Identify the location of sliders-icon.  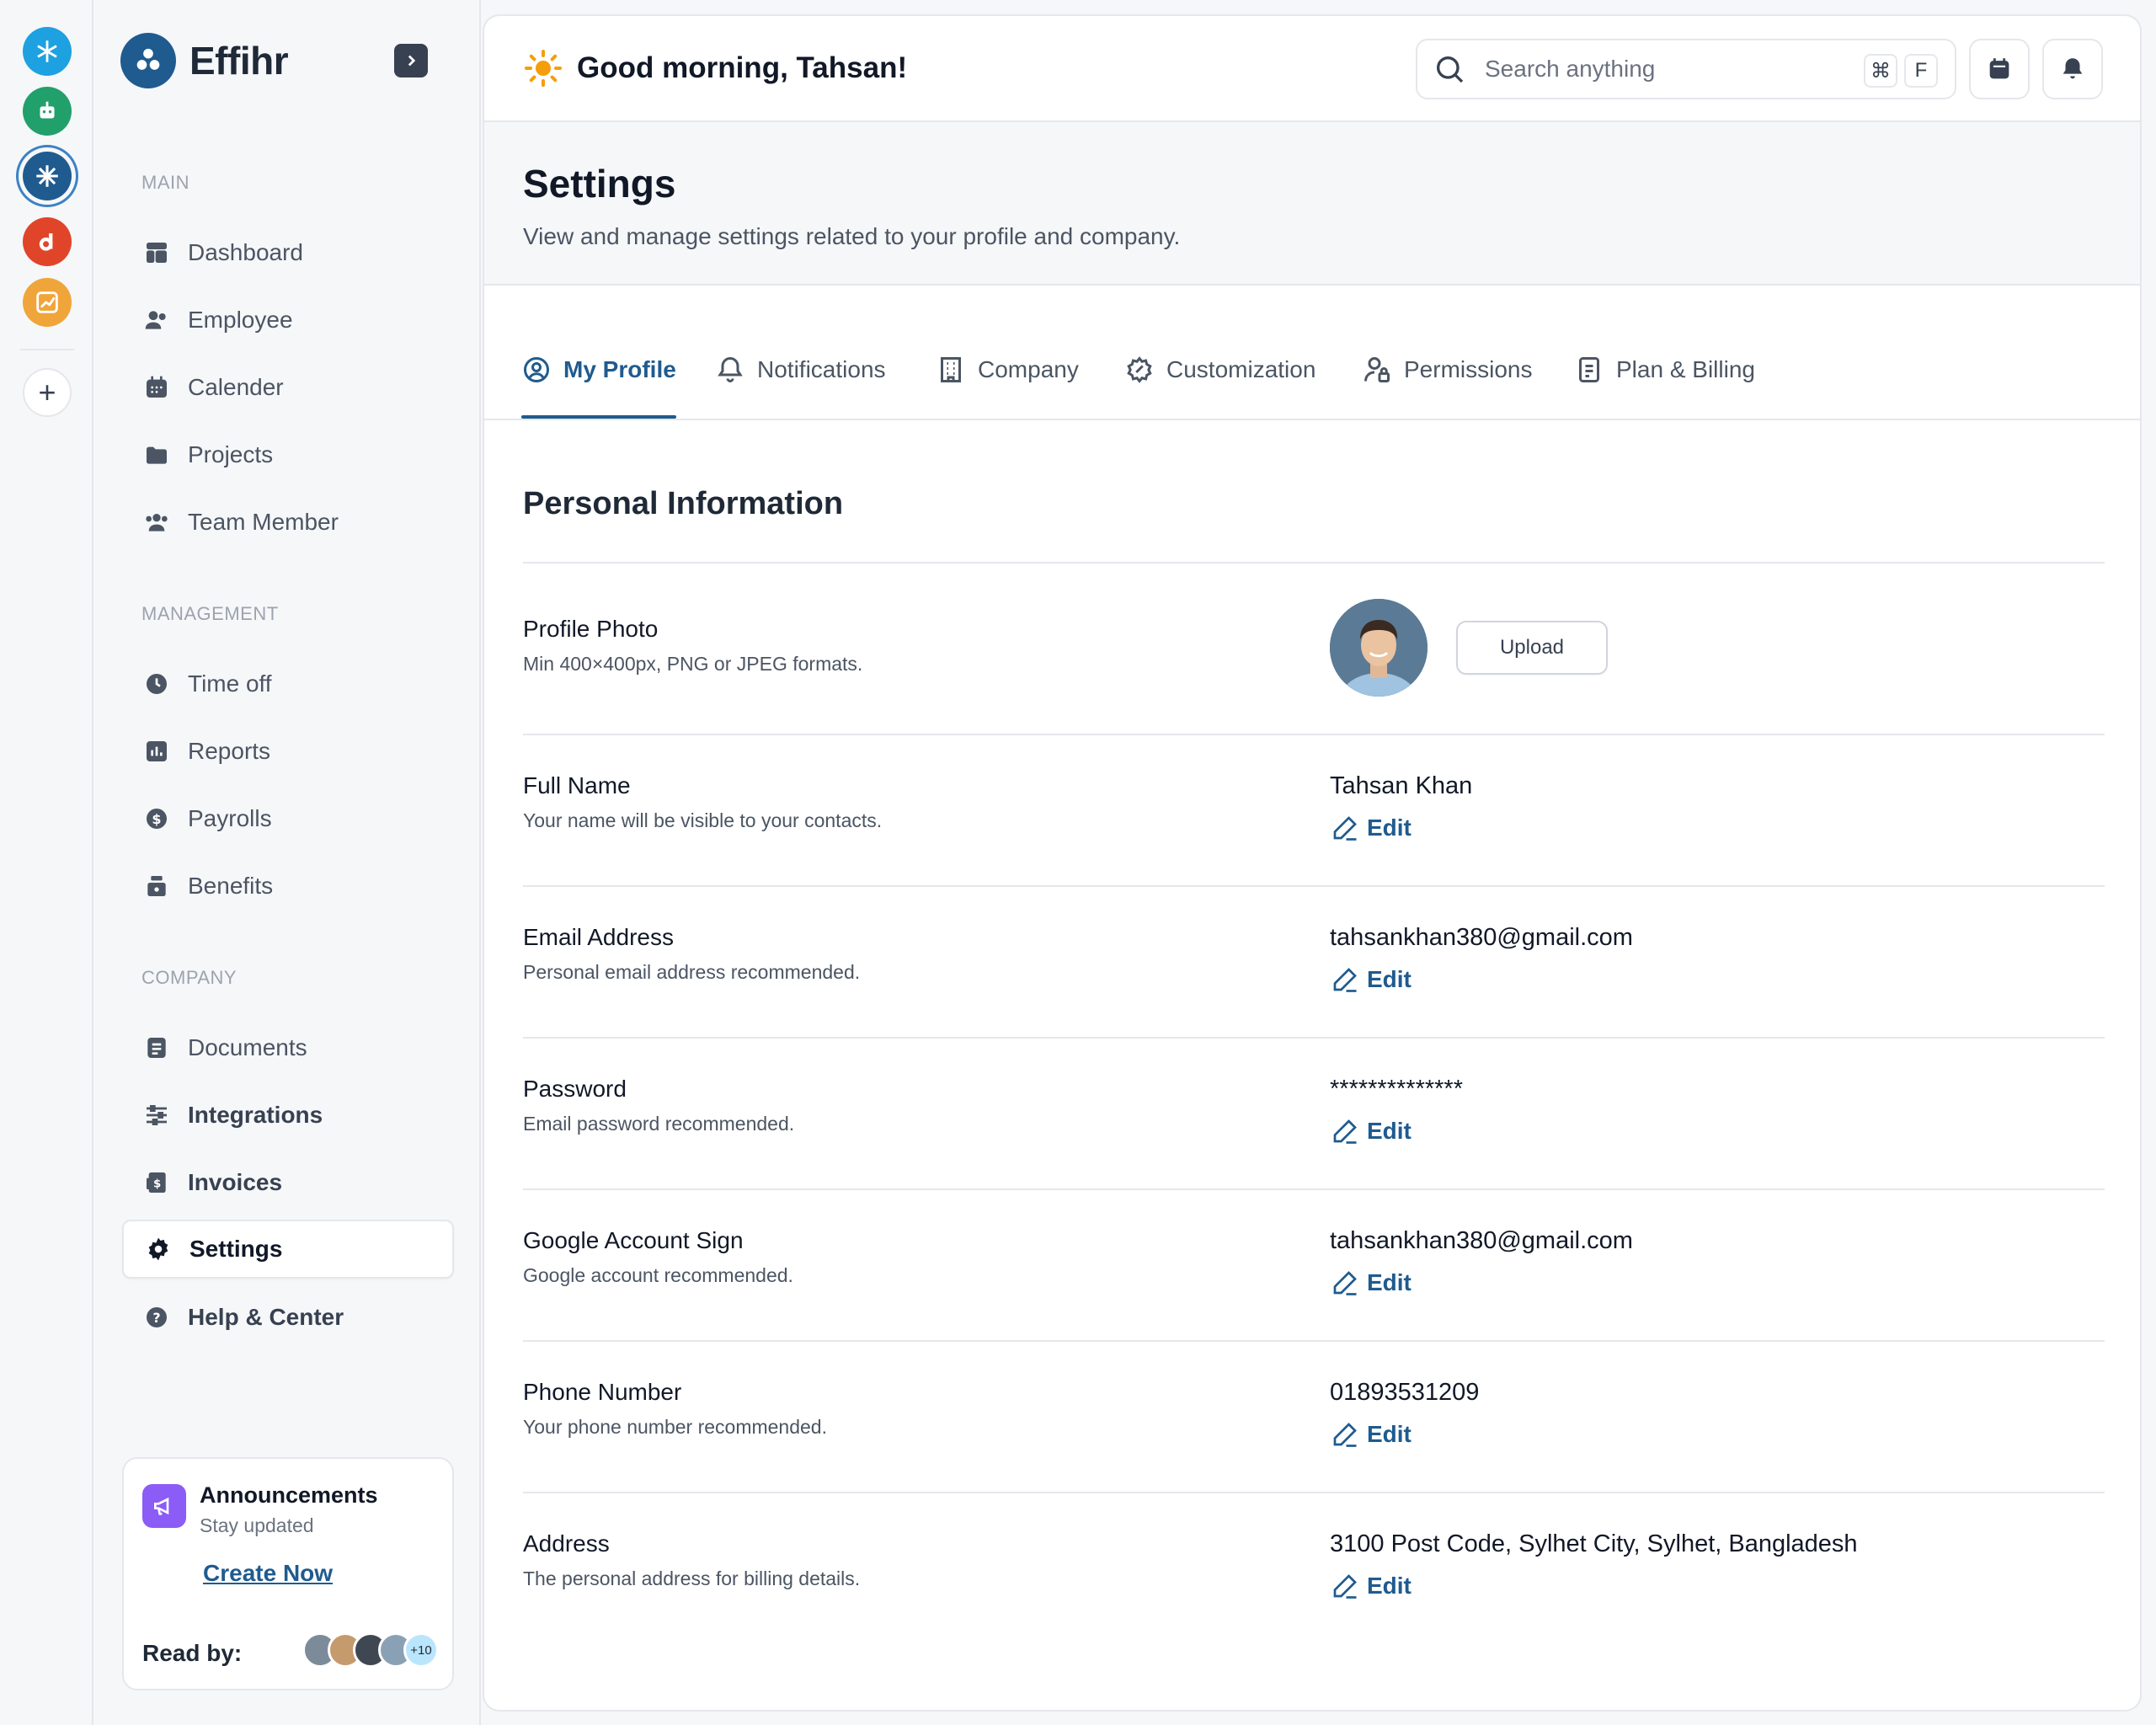
(156, 1115).